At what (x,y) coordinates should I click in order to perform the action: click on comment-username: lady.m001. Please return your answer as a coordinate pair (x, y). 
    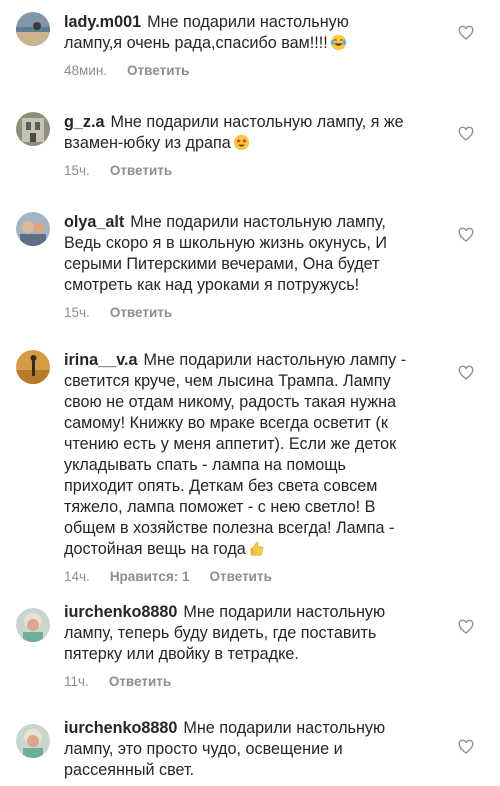
    Looking at the image, I should click on (102, 22).